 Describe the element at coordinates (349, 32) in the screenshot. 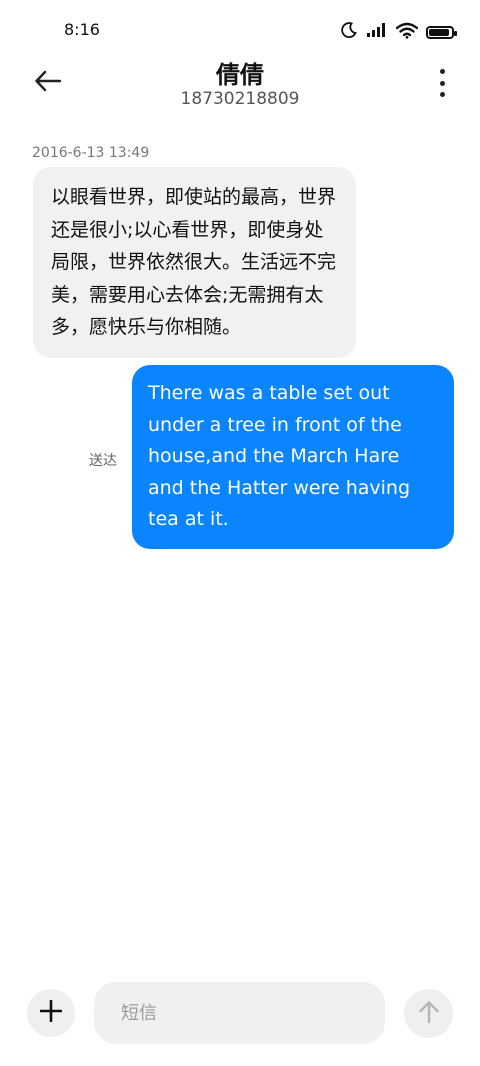

I see `moon-icon` at that location.